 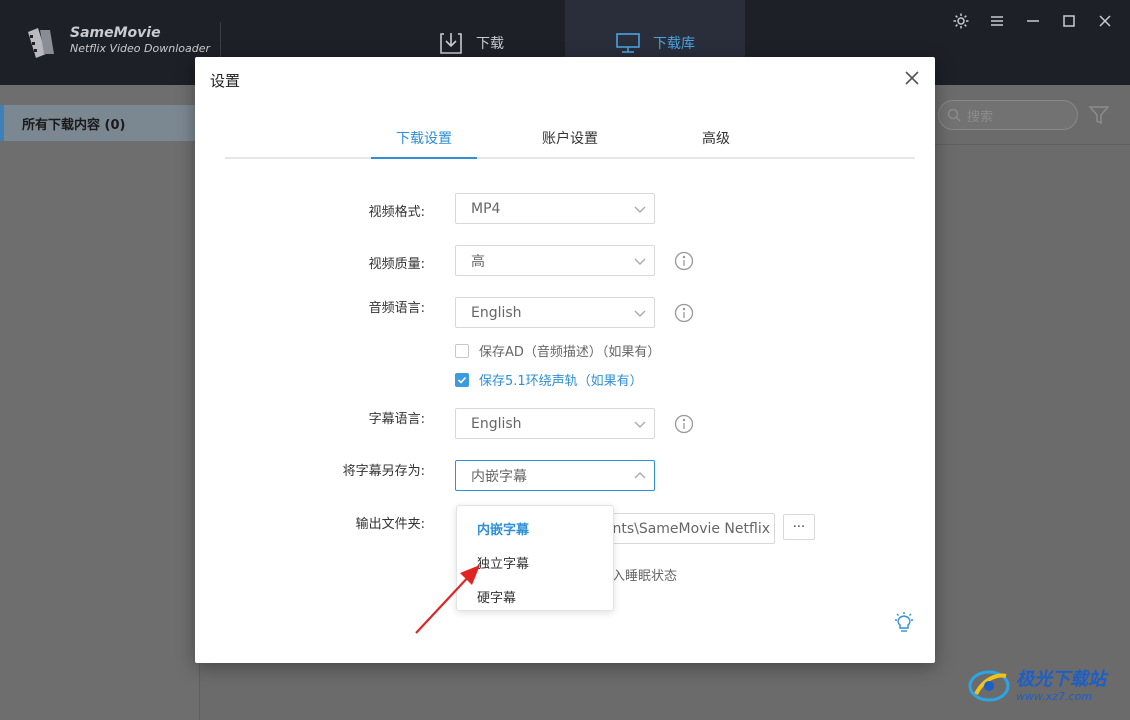 I want to click on download-icon, so click(x=451, y=43).